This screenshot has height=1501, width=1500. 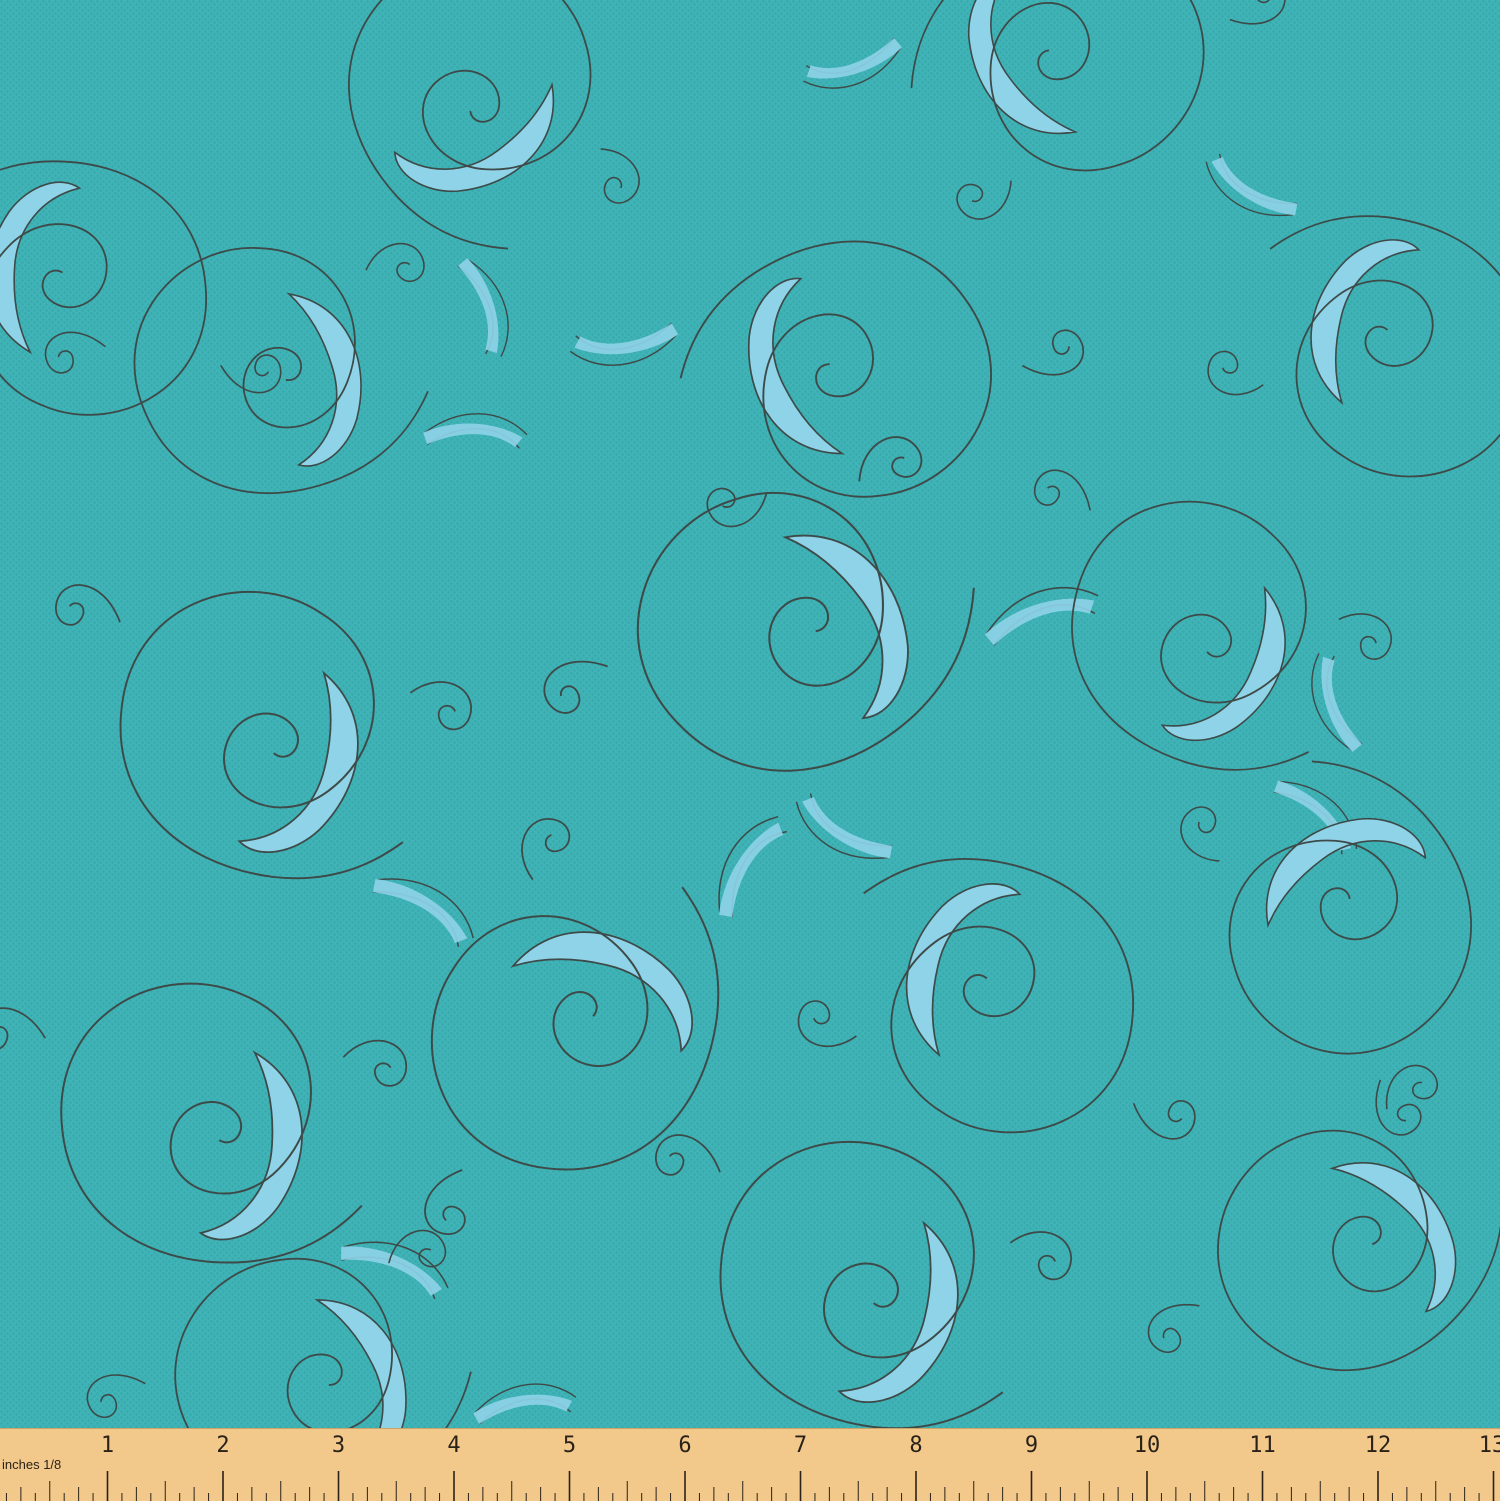 What do you see at coordinates (454, 1445) in the screenshot?
I see `ruler-number: 4` at bounding box center [454, 1445].